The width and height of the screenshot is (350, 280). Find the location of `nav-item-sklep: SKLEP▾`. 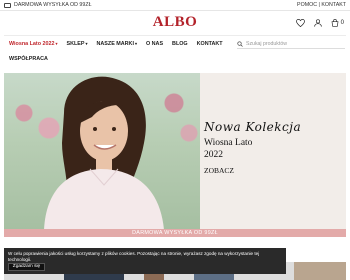

nav-item-sklep: SKLEP▾ is located at coordinates (77, 44).